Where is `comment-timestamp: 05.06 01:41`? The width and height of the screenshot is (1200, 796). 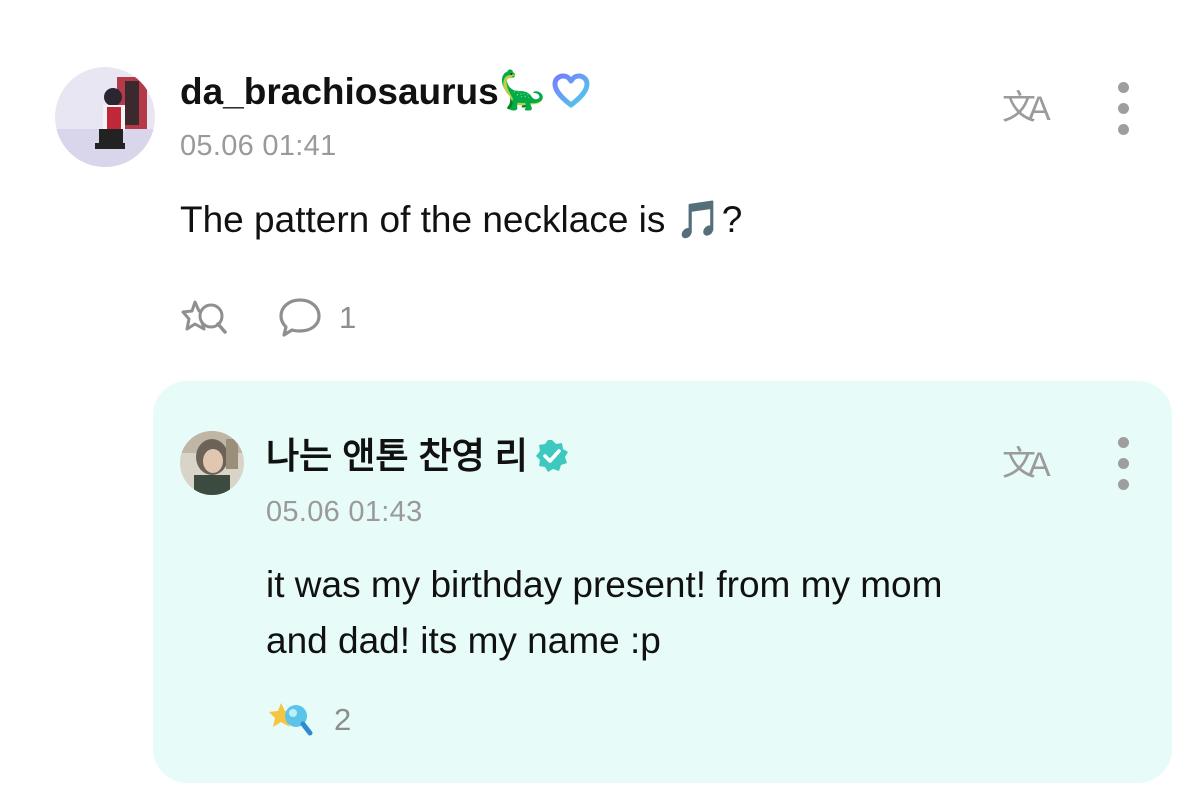 comment-timestamp: 05.06 01:41 is located at coordinates (258, 146).